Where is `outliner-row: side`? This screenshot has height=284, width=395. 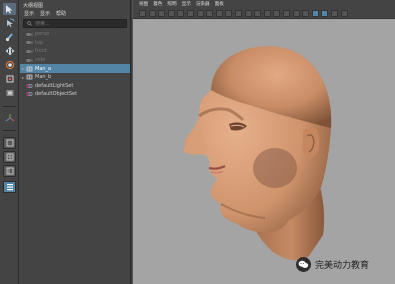 outliner-row: side is located at coordinates (75, 60).